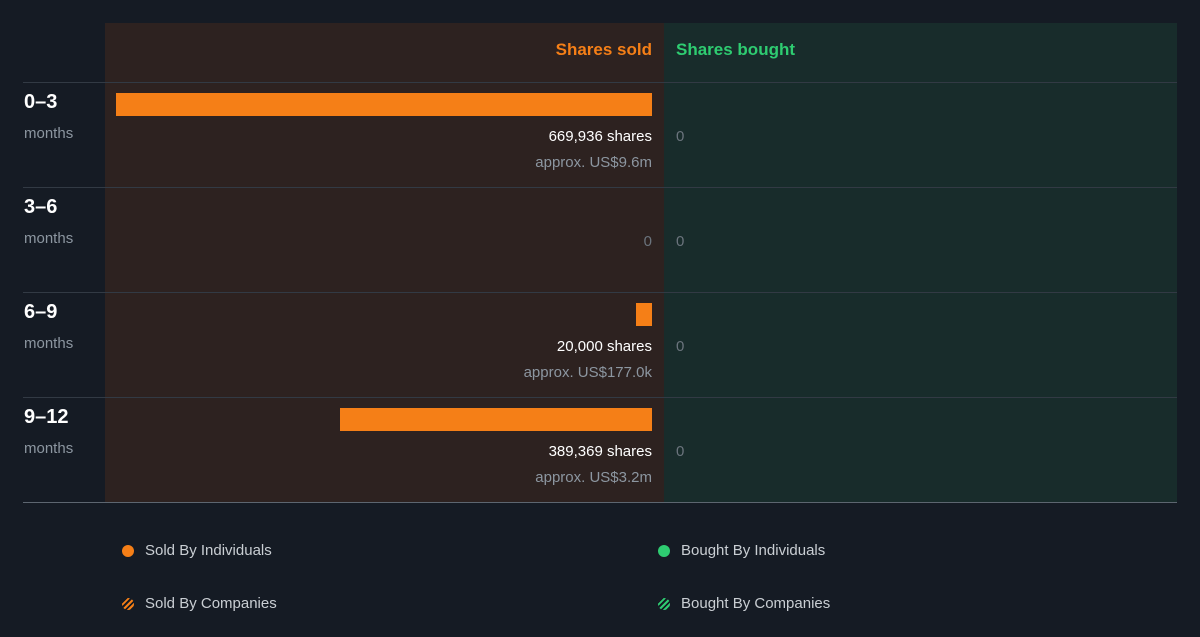 The height and width of the screenshot is (637, 1200). Describe the element at coordinates (753, 550) in the screenshot. I see `legend-label: Bought By Individuals` at that location.